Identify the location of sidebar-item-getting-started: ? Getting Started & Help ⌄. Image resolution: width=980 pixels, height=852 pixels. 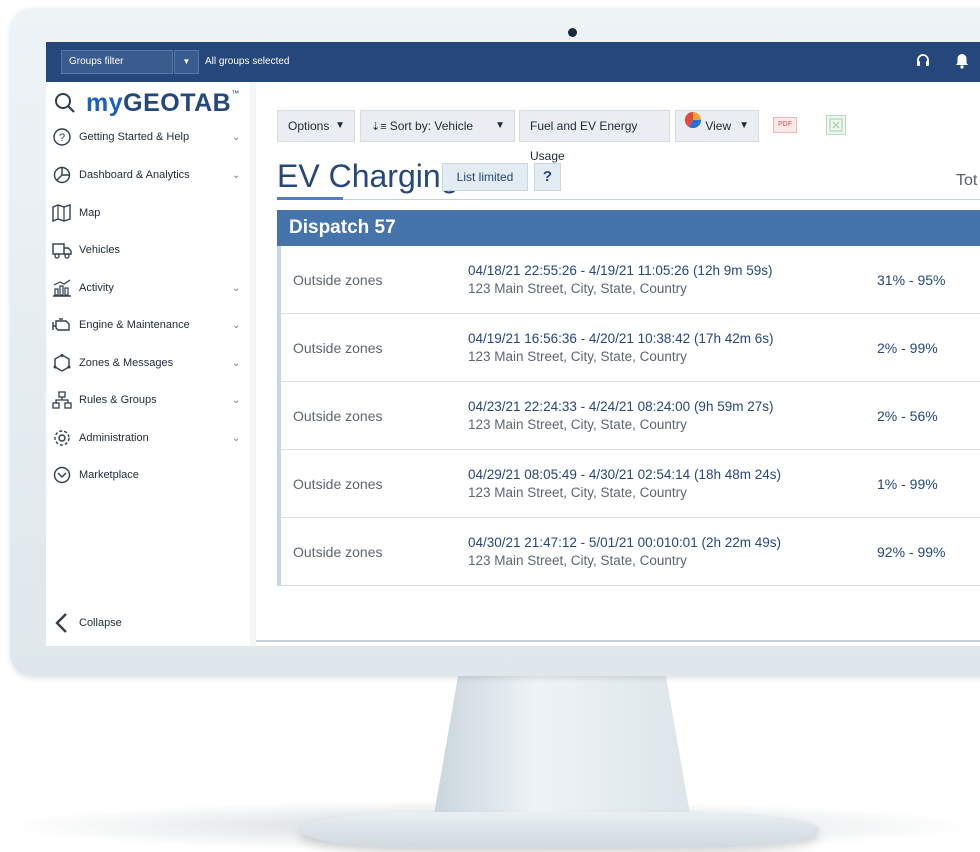
(148, 137).